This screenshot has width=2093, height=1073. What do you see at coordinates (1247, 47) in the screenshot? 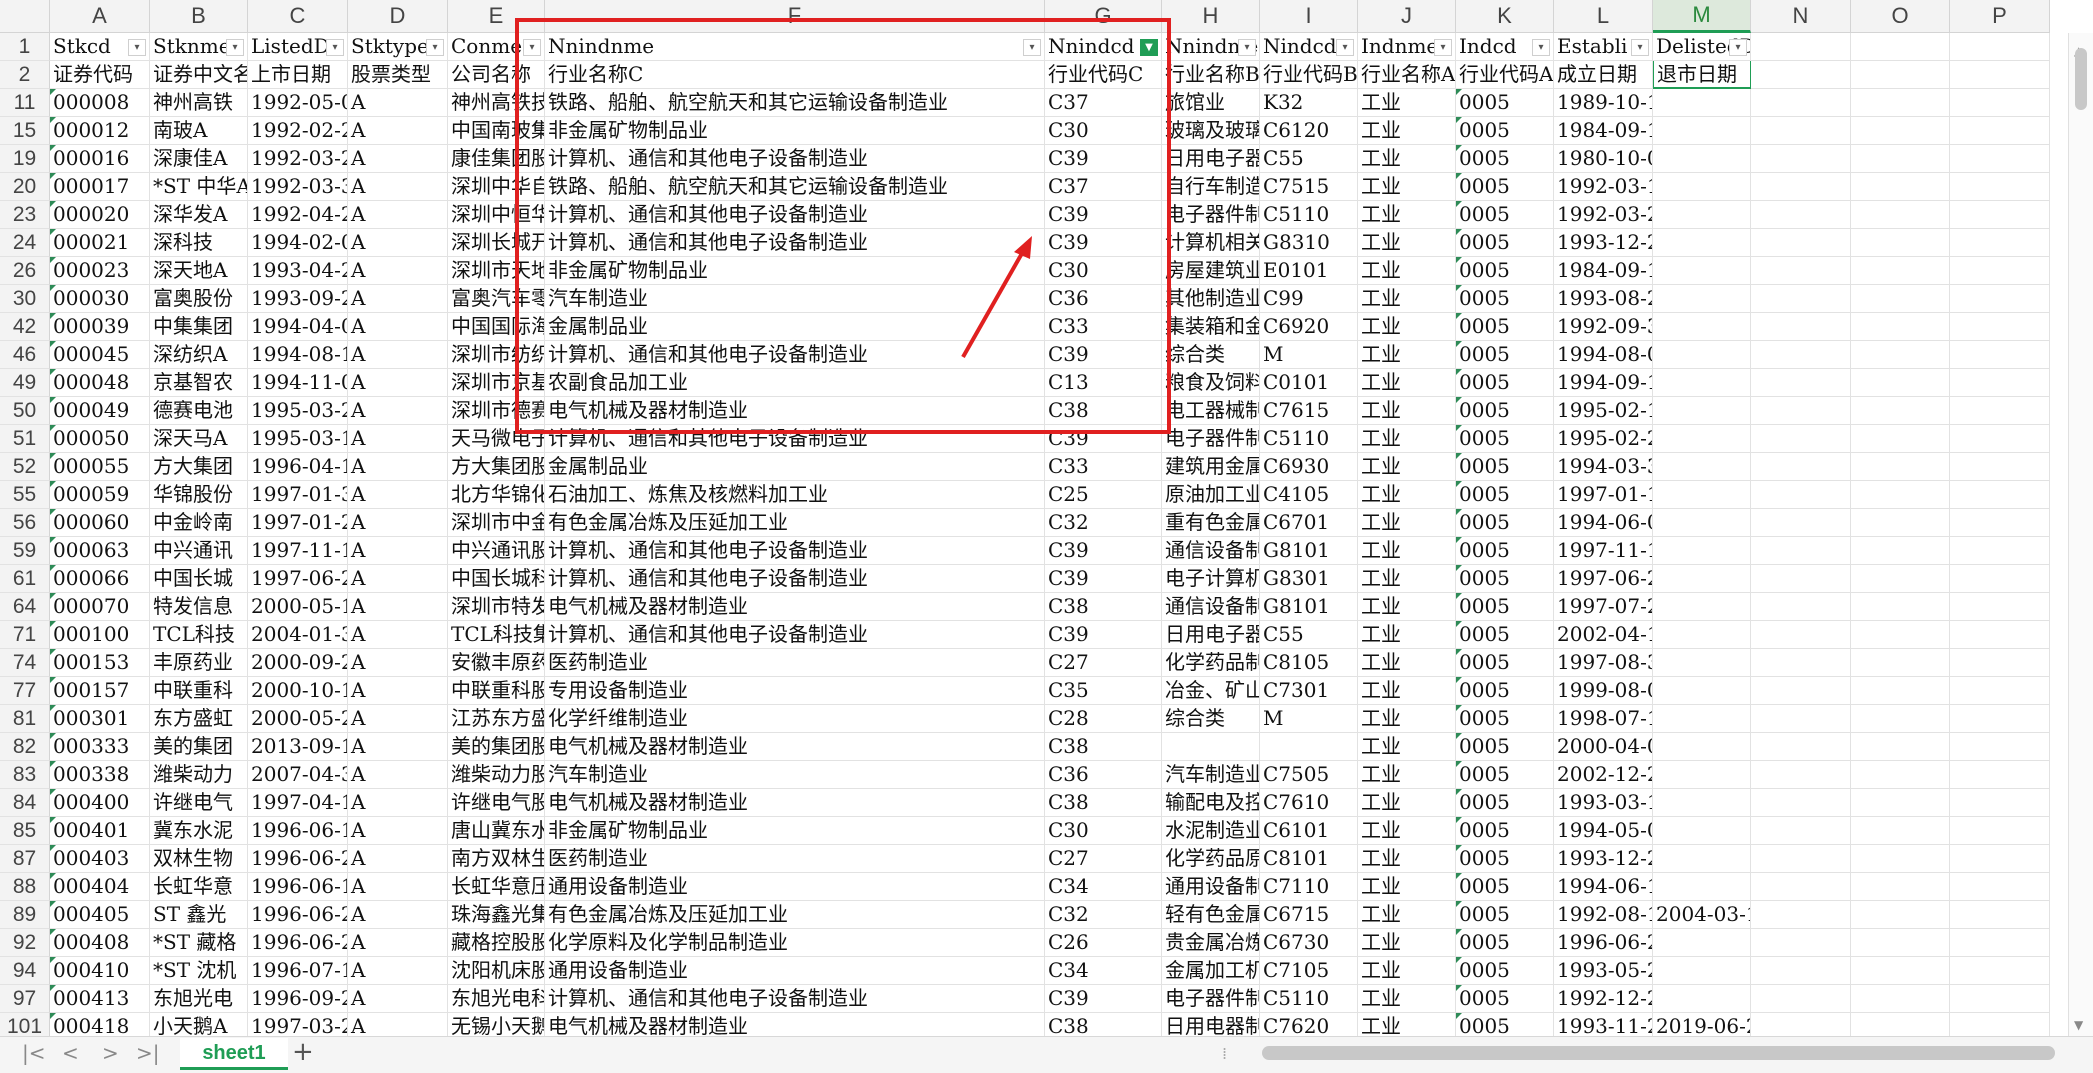
I see `filter-dropdown-icon: ▾` at bounding box center [1247, 47].